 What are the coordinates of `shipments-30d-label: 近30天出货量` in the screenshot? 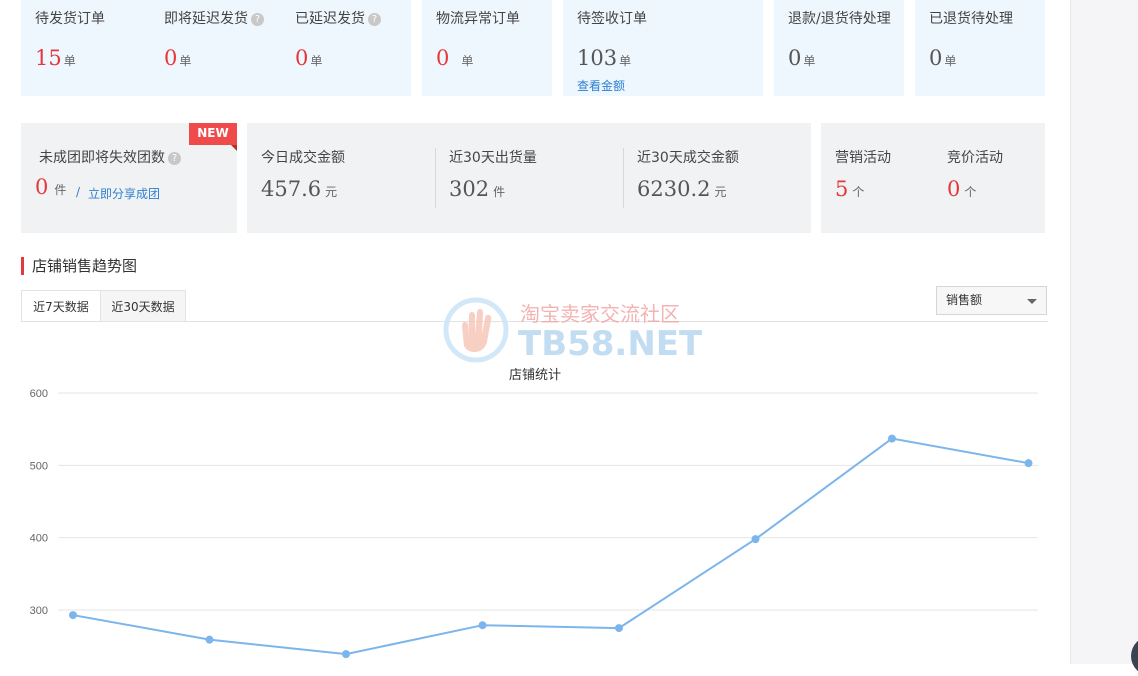 It's located at (493, 158).